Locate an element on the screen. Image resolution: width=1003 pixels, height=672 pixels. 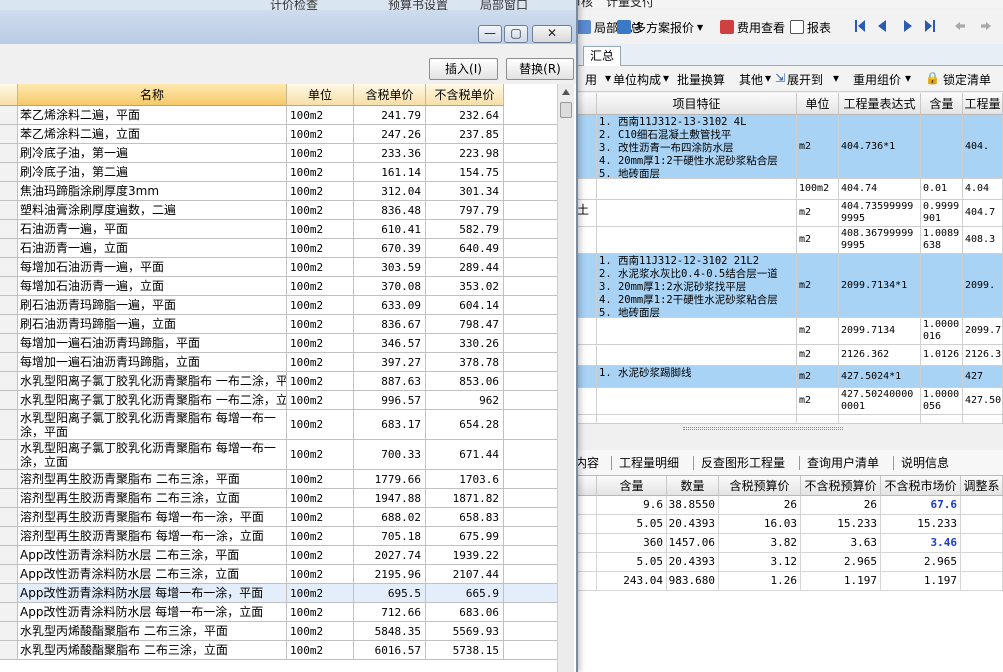
table-row: App改性沥青涂料防水层 每增一布一涂，立面 100m2 712.66 683.06 is located at coordinates (280, 612).